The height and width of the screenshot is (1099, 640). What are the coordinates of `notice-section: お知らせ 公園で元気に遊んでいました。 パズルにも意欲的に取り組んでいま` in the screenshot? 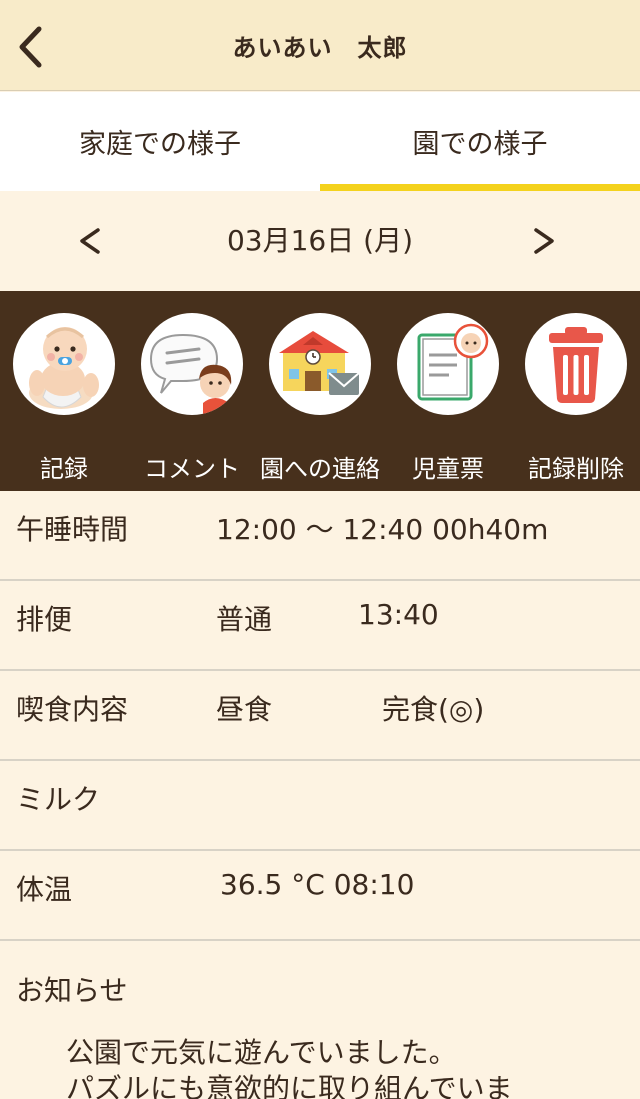 It's located at (320, 1020).